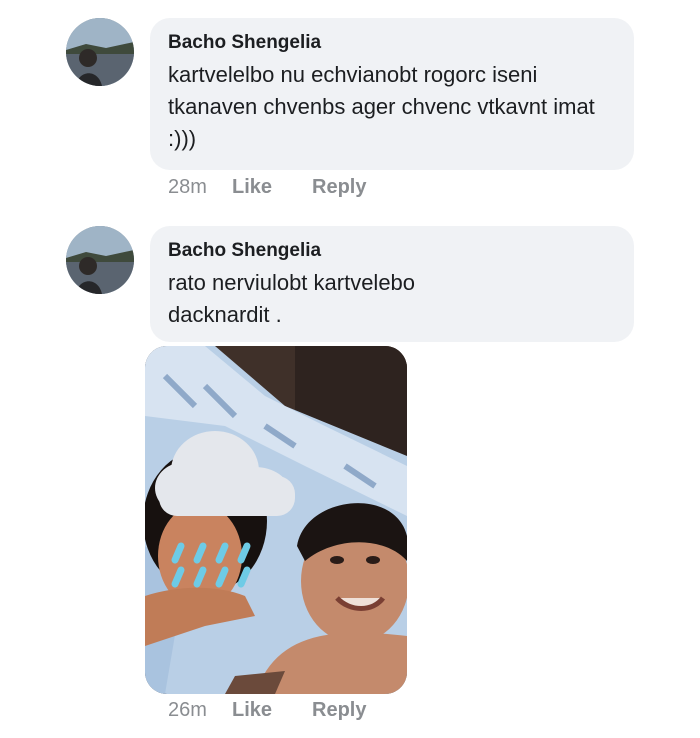  I want to click on comment-actions: 28m Like Reply, so click(267, 189).